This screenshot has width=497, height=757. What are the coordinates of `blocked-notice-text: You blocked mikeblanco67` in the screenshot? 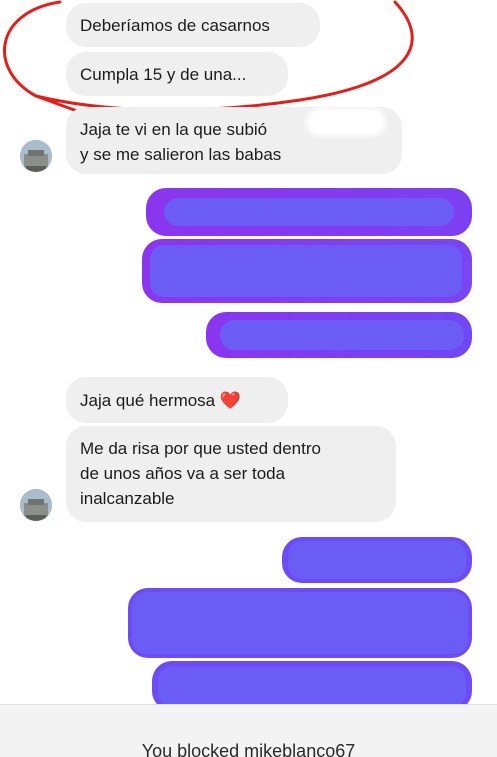 It's located at (248, 749).